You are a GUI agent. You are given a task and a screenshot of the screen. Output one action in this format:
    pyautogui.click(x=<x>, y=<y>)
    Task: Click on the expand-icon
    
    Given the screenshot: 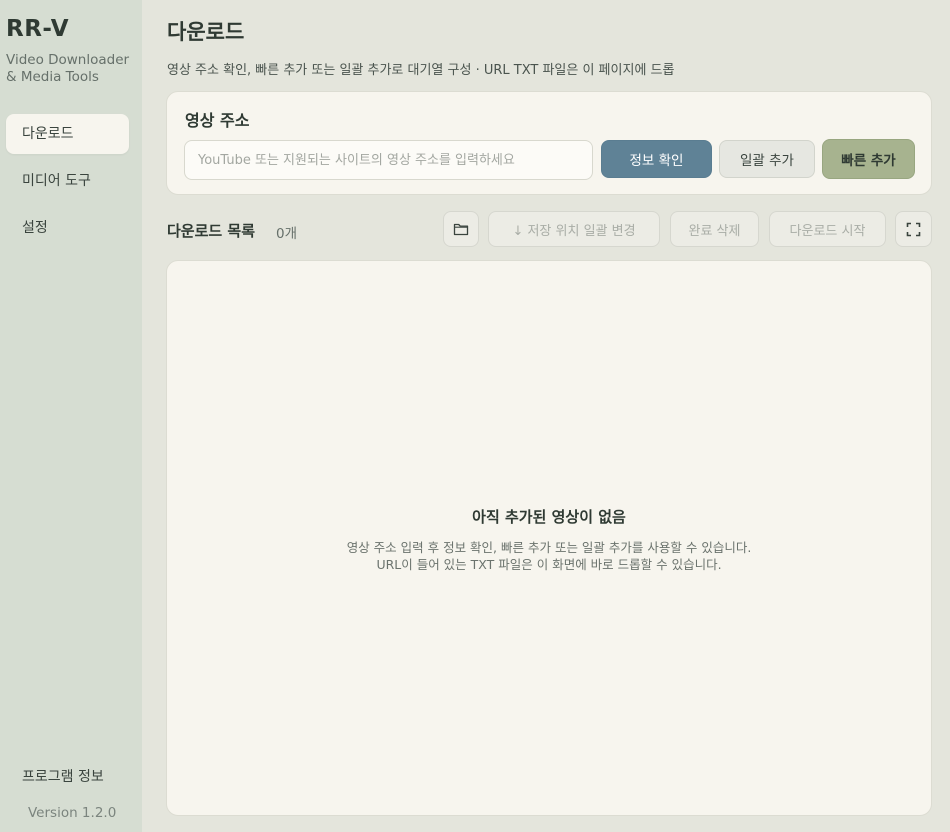 What is the action you would take?
    pyautogui.click(x=913, y=229)
    